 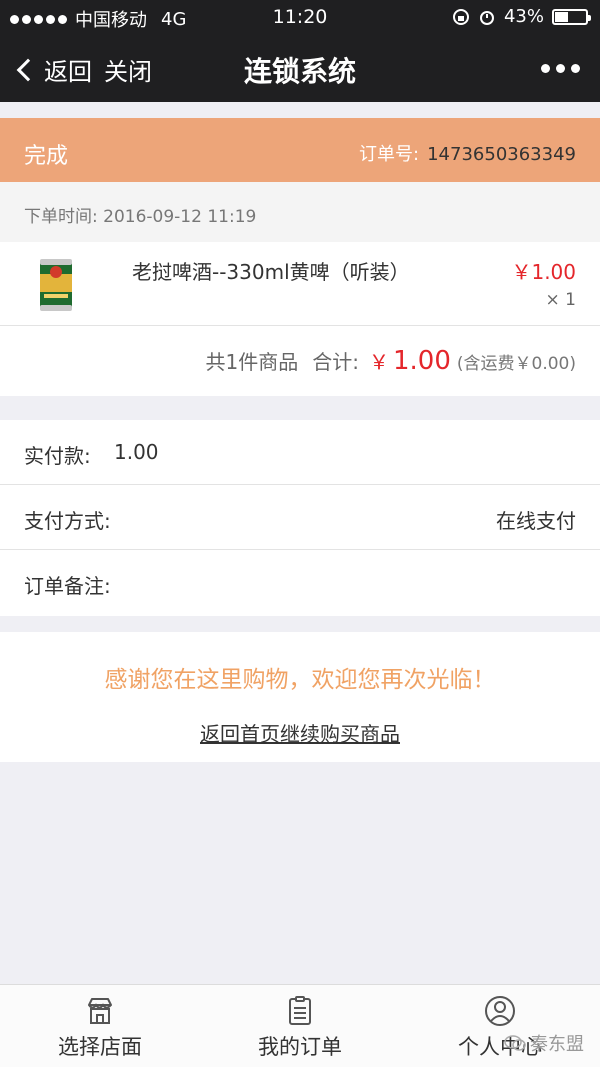 I want to click on tab-select-store: 选择店面, so click(x=100, y=1026).